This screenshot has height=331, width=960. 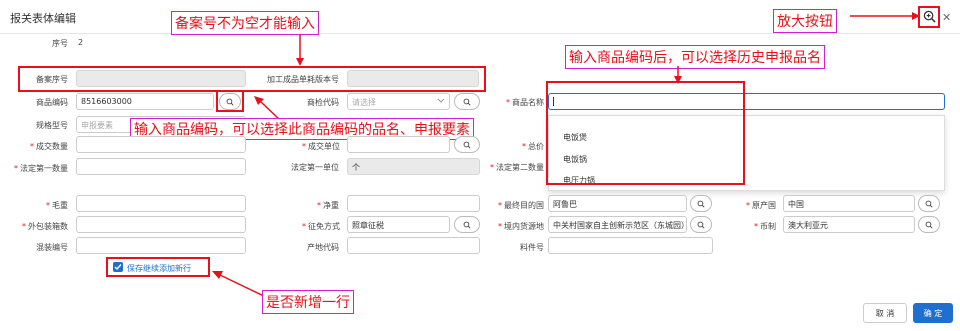 I want to click on spec-placeholder: 申报要素, so click(x=97, y=125).